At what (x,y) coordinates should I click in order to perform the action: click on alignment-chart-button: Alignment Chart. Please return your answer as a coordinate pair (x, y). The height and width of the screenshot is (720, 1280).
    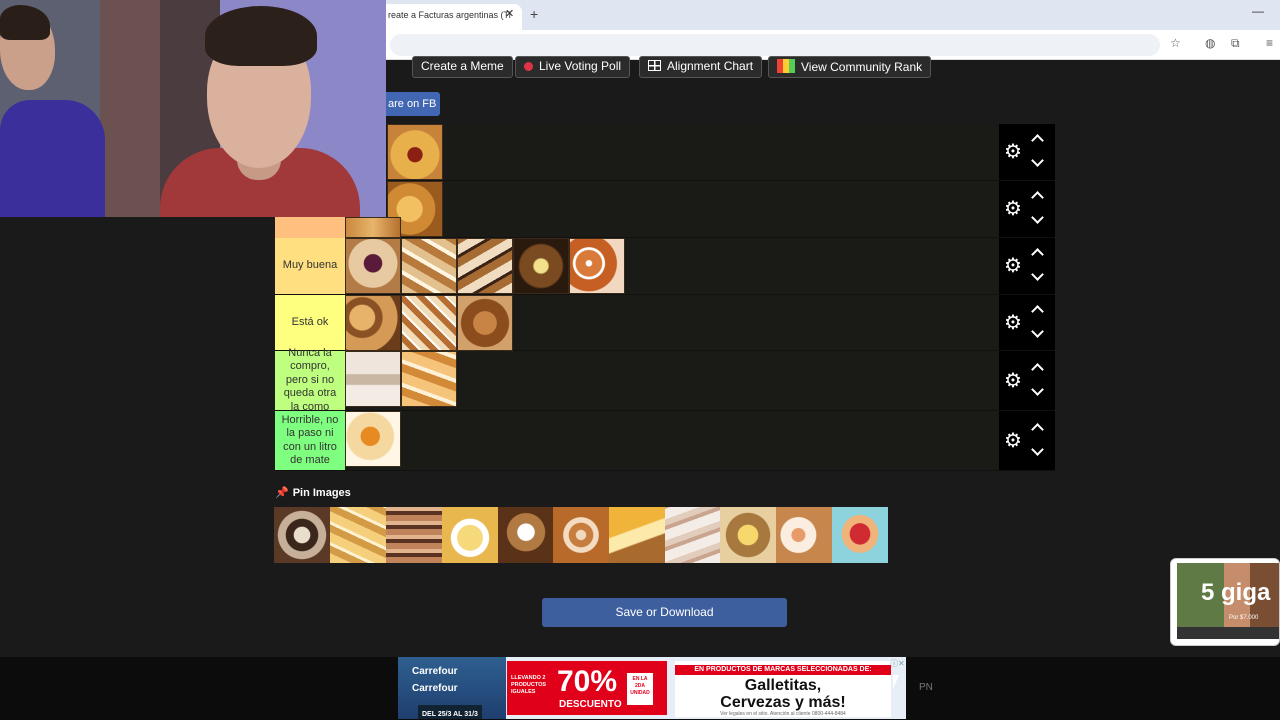
    Looking at the image, I should click on (701, 67).